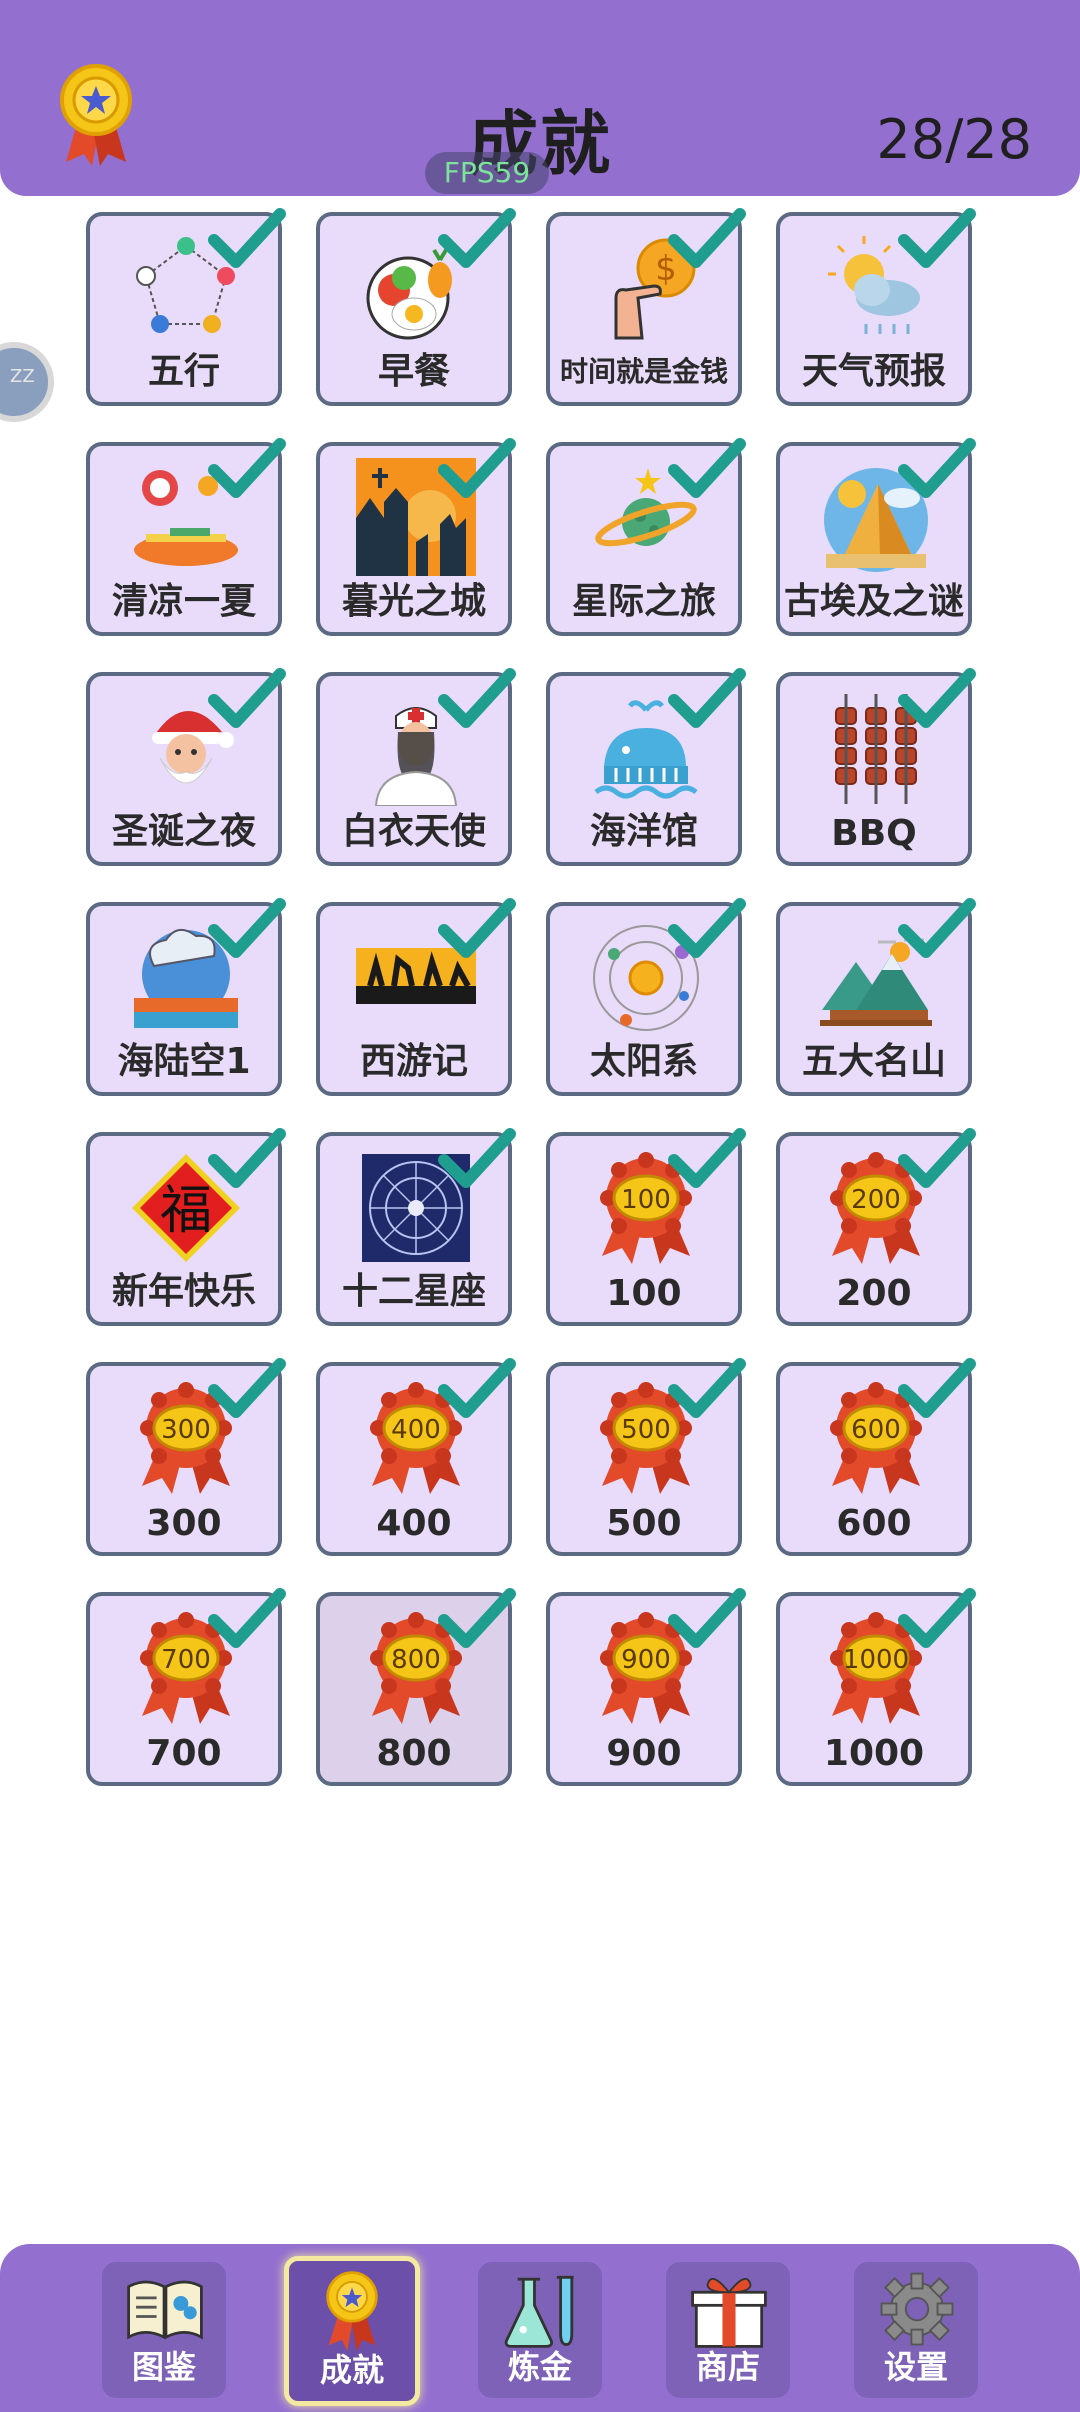 Image resolution: width=1080 pixels, height=2412 pixels. I want to click on achievement-card: 100 100, so click(646, 1227).